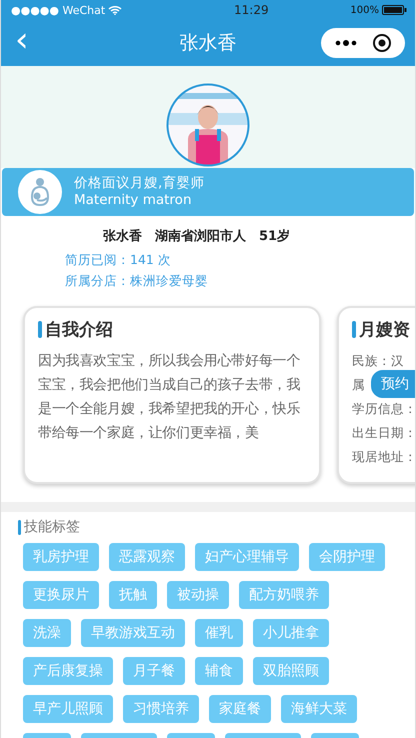  Describe the element at coordinates (61, 557) in the screenshot. I see `skill-tag: 乳房护理` at that location.